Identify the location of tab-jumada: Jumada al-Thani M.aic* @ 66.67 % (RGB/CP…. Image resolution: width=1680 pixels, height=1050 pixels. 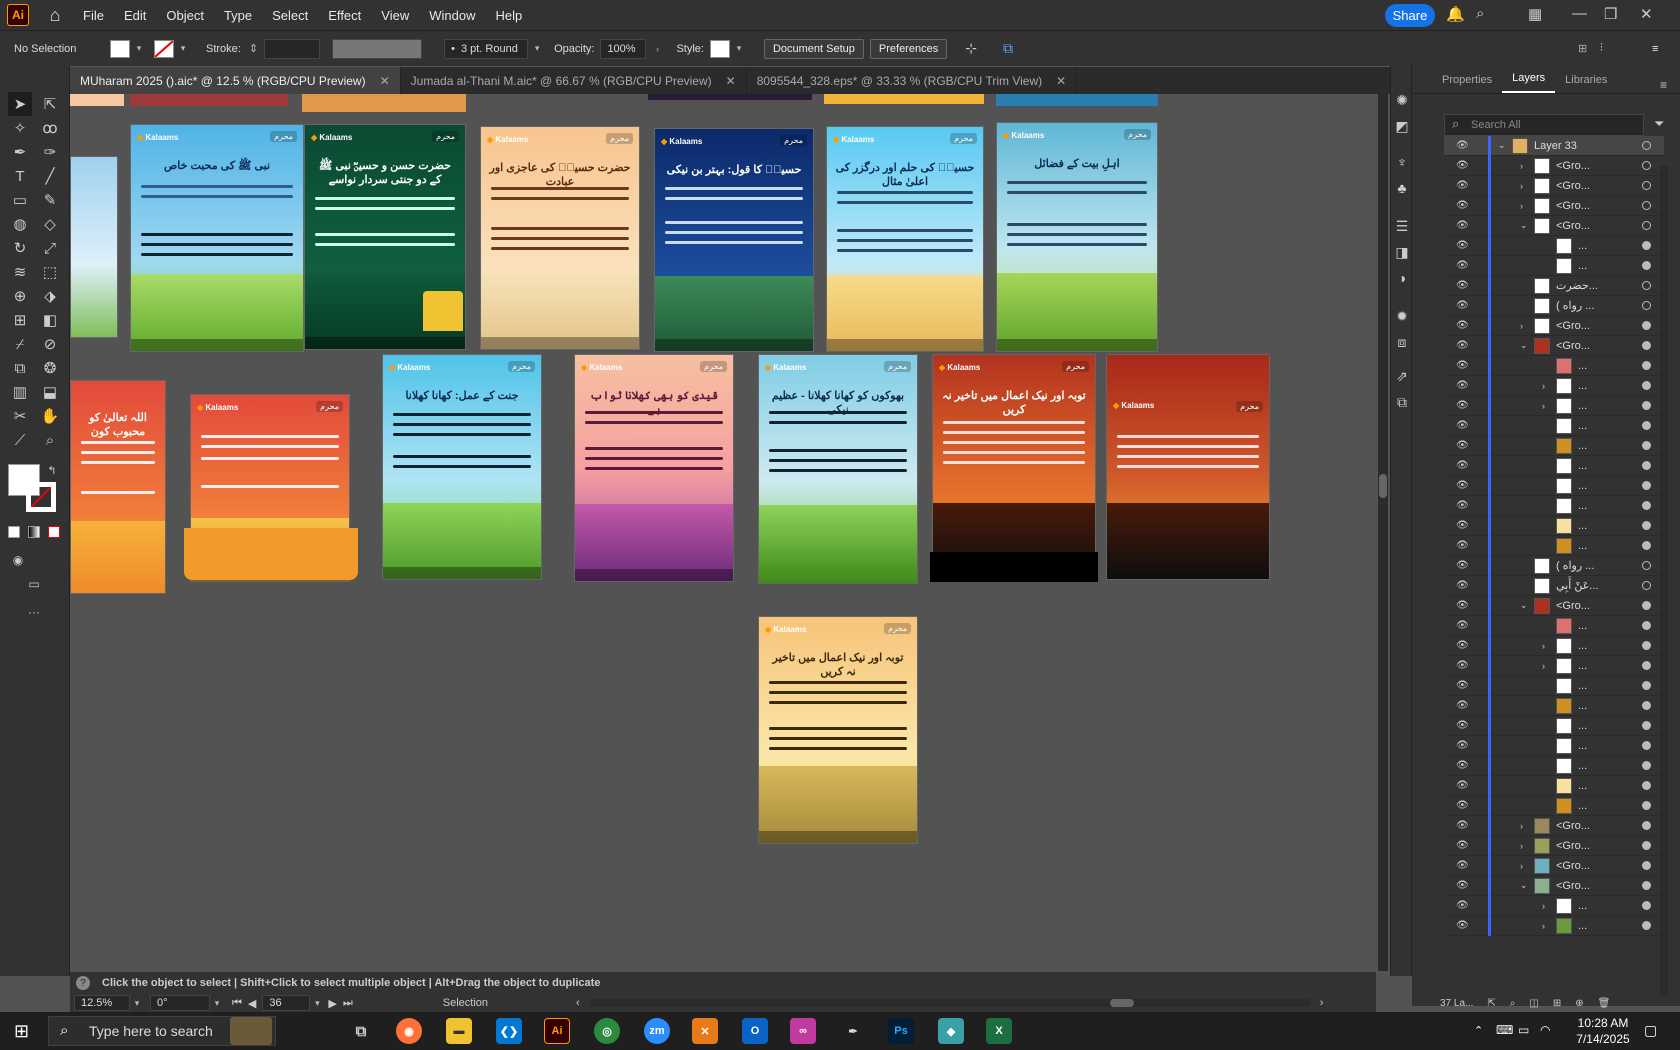
(573, 80).